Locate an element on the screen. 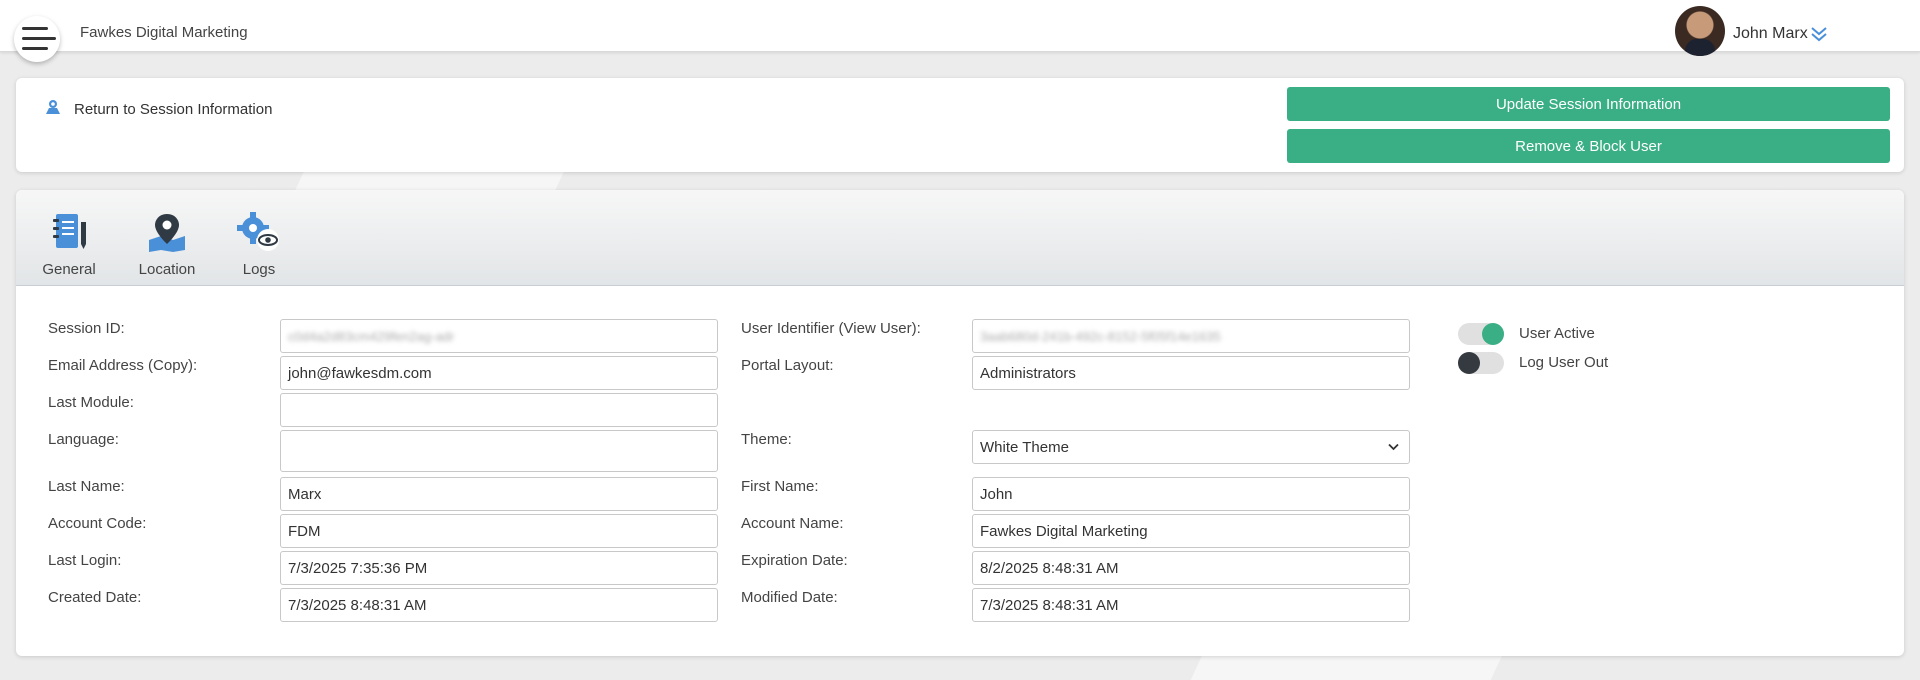 The height and width of the screenshot is (680, 1920). avatar is located at coordinates (1700, 31).